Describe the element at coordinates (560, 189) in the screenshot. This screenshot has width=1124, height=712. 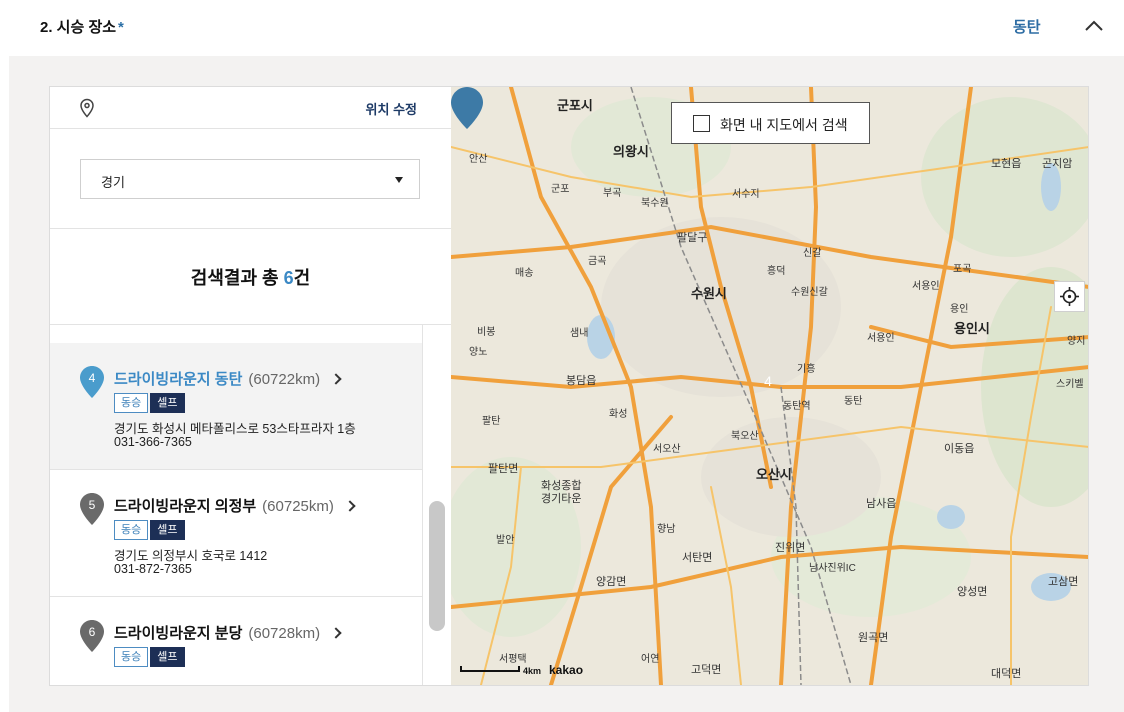
I see `map-label-gunpo-ic: 군포` at that location.